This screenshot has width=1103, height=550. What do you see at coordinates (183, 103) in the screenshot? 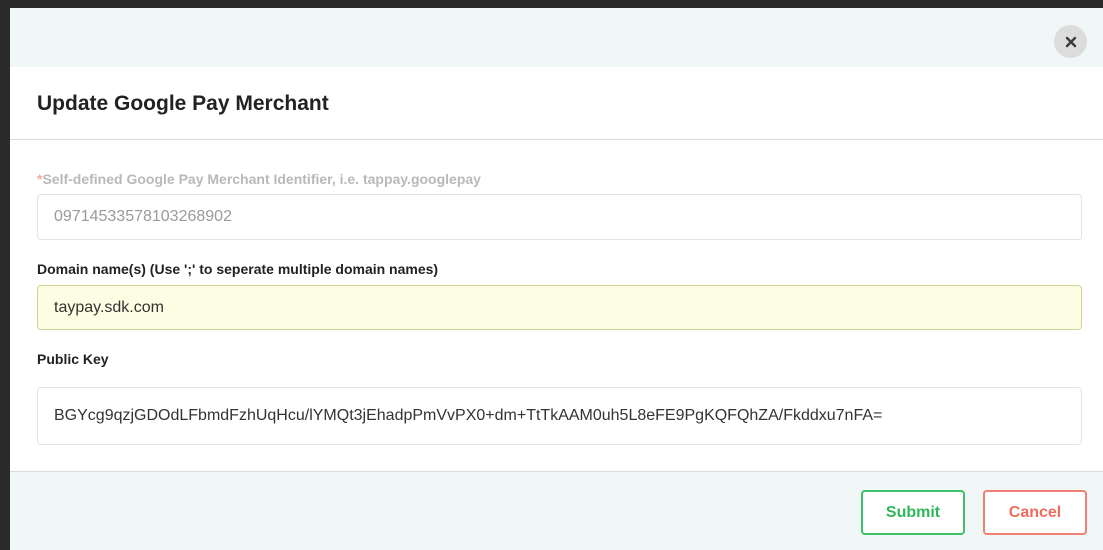
I see `modal-title: Update Google Pay Merchant` at bounding box center [183, 103].